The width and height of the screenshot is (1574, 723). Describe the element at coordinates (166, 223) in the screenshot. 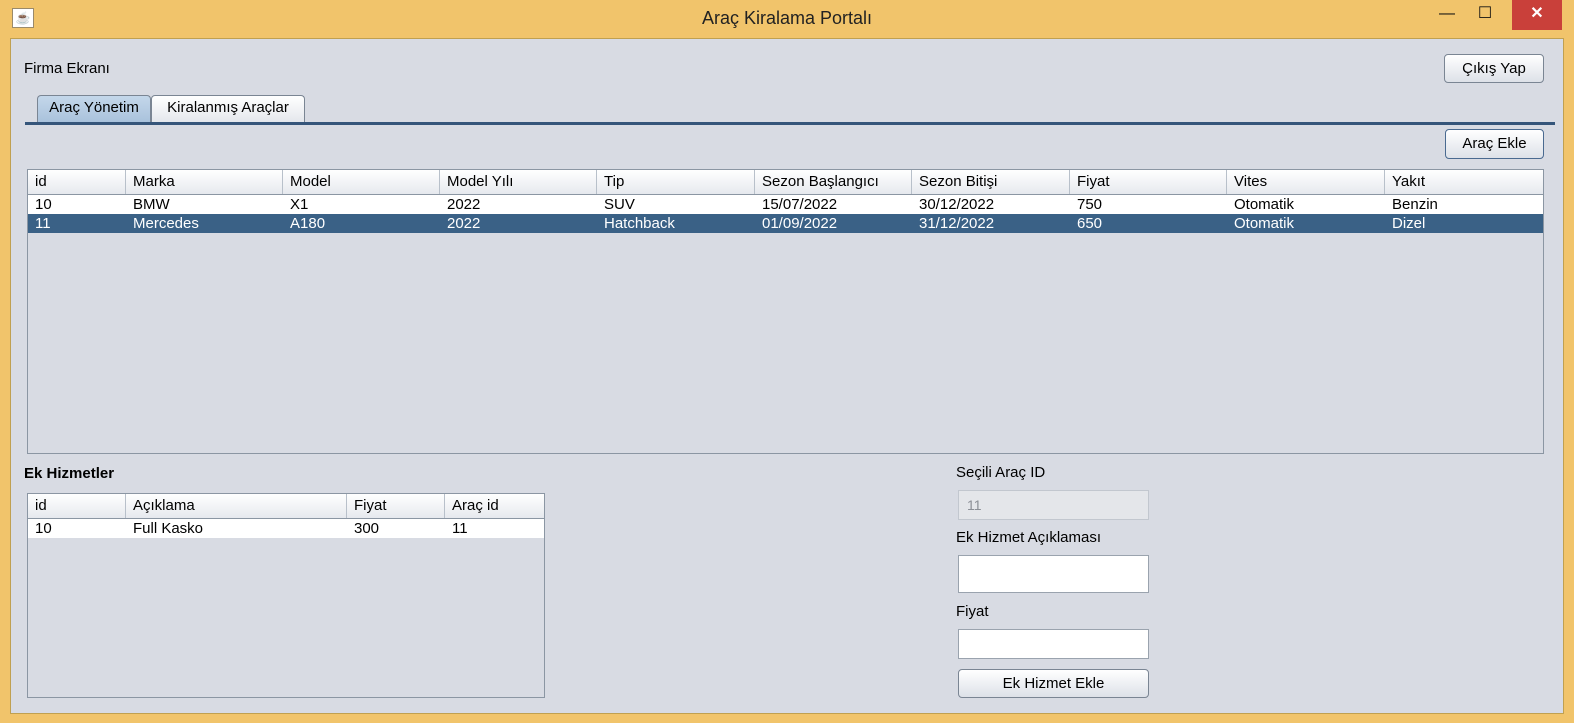

I see `table-cell: Mercedes` at that location.